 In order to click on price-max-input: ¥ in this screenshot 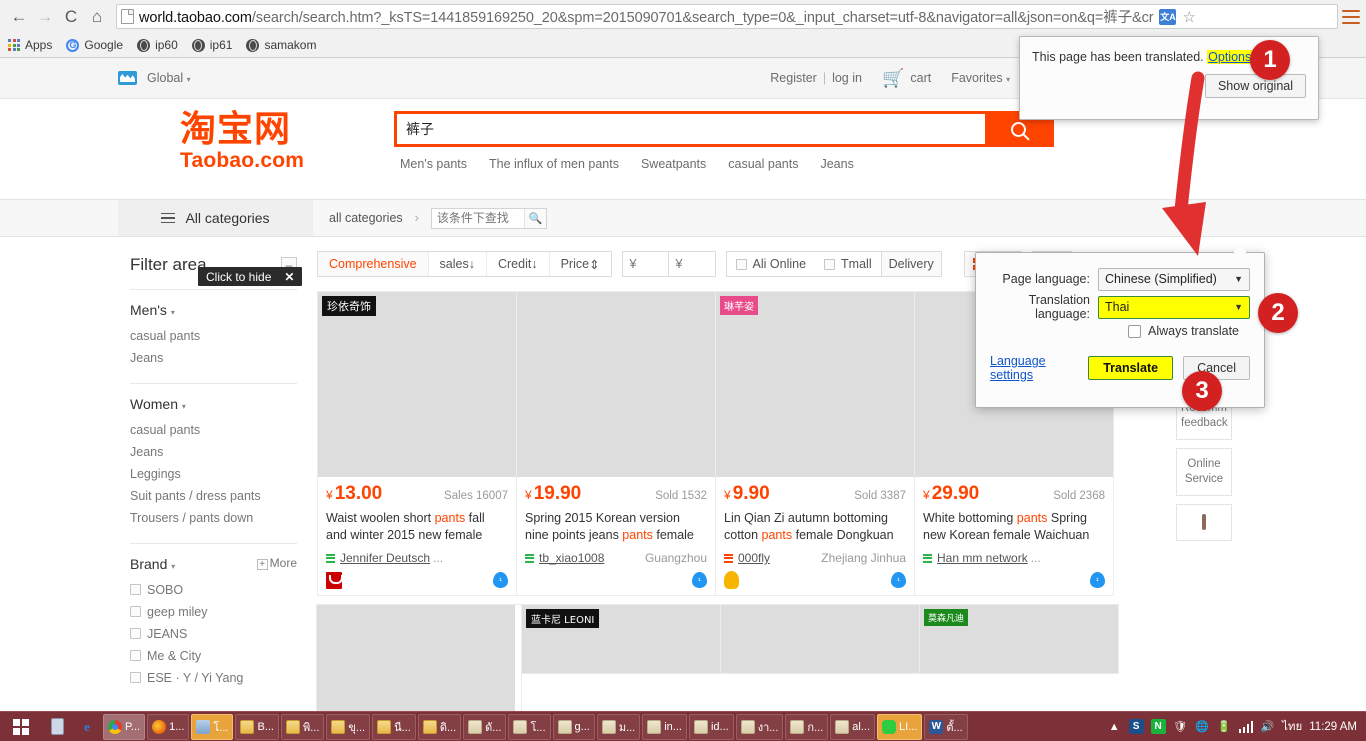, I will do `click(692, 264)`.